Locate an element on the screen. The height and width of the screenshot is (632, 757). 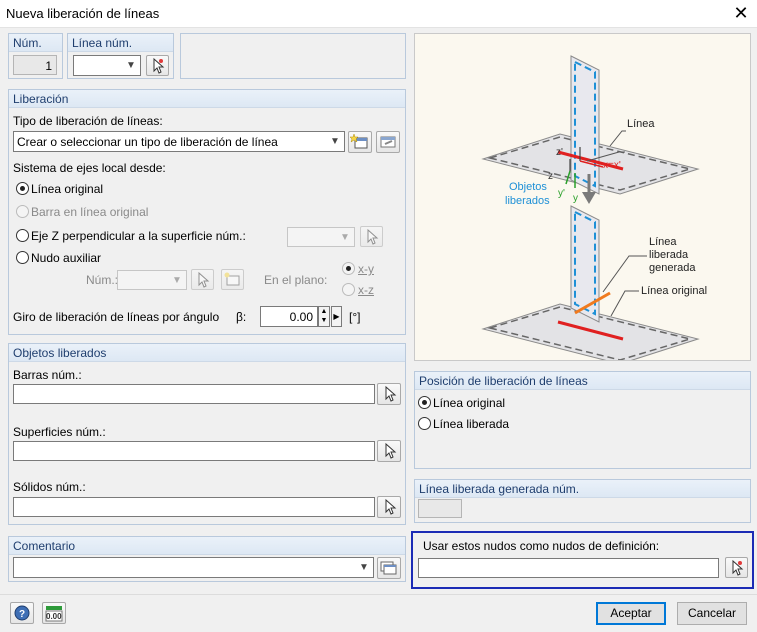
radio-plano-xy is located at coordinates (348, 268).